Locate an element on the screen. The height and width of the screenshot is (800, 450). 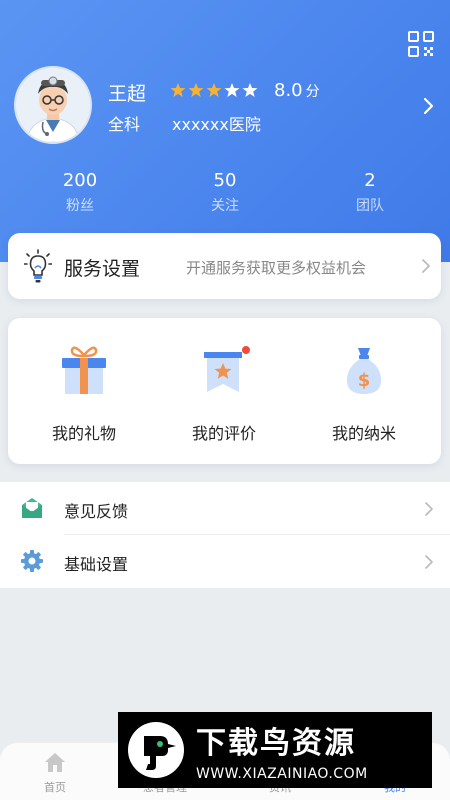
stat-team: 2 团队 is located at coordinates (370, 192).